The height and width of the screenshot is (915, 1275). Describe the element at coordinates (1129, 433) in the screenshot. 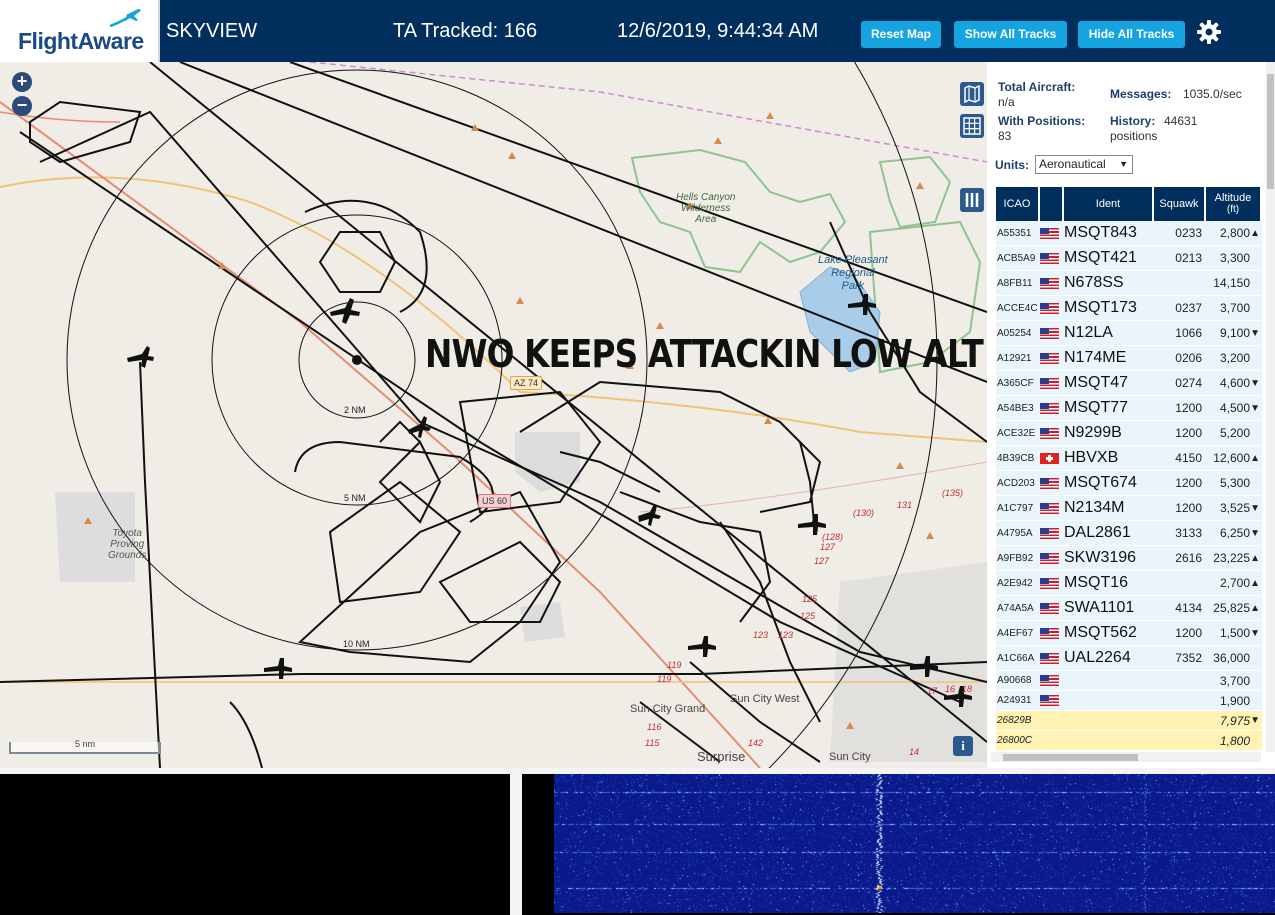

I see `table-row: ACE32E N9299B 1200 5,200` at that location.